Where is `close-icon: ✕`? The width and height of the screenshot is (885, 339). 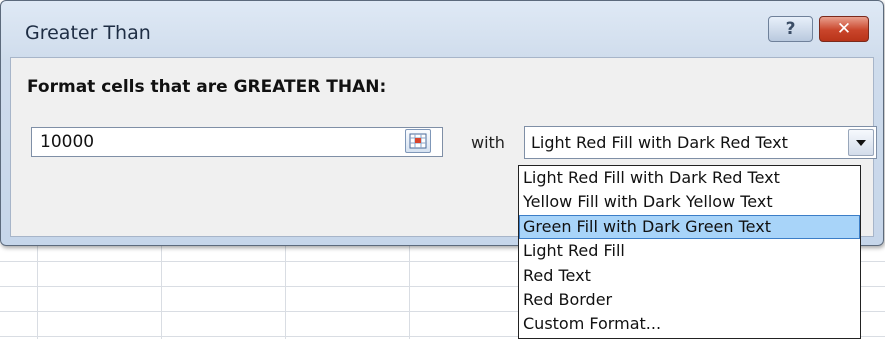 close-icon: ✕ is located at coordinates (844, 29).